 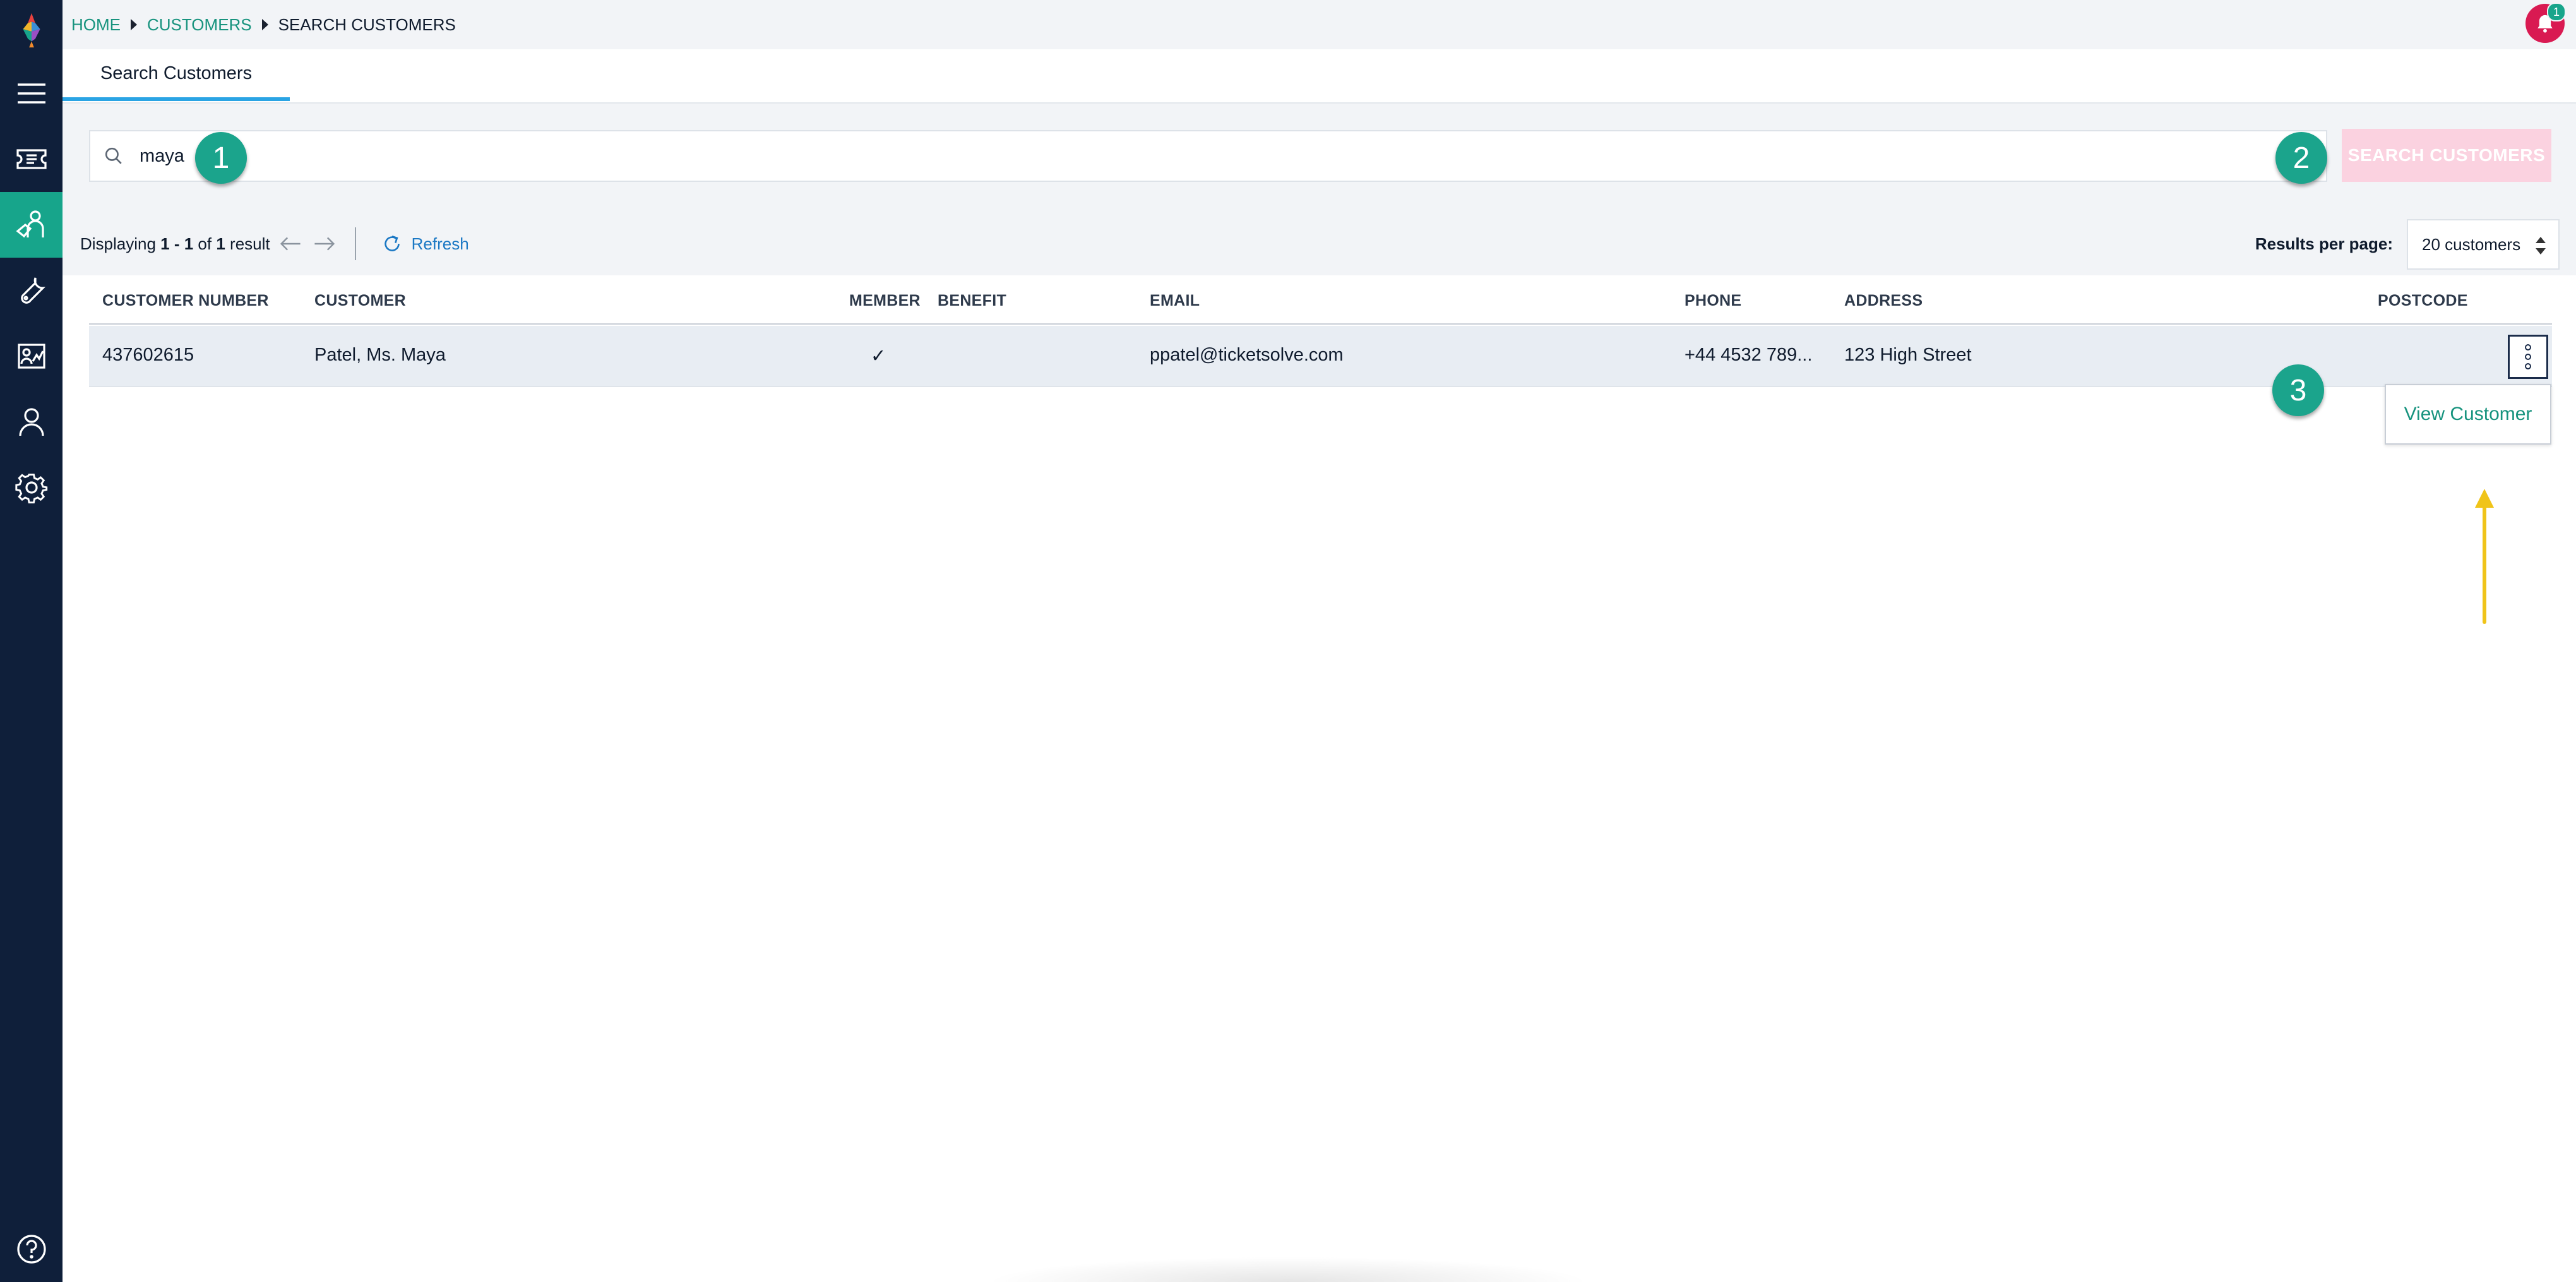 I want to click on row-actions-menu: View Customer, so click(x=2468, y=414).